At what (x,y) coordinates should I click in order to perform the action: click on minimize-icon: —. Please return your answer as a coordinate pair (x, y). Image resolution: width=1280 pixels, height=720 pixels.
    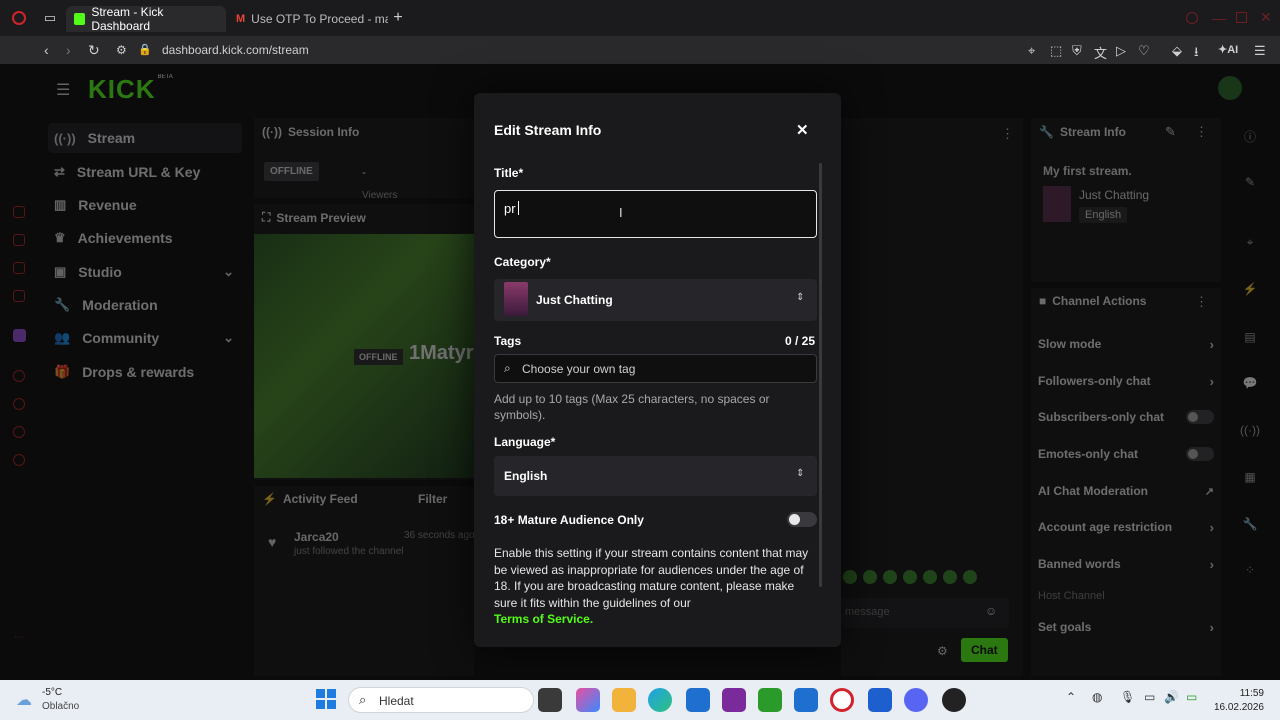
    Looking at the image, I should click on (1219, 18).